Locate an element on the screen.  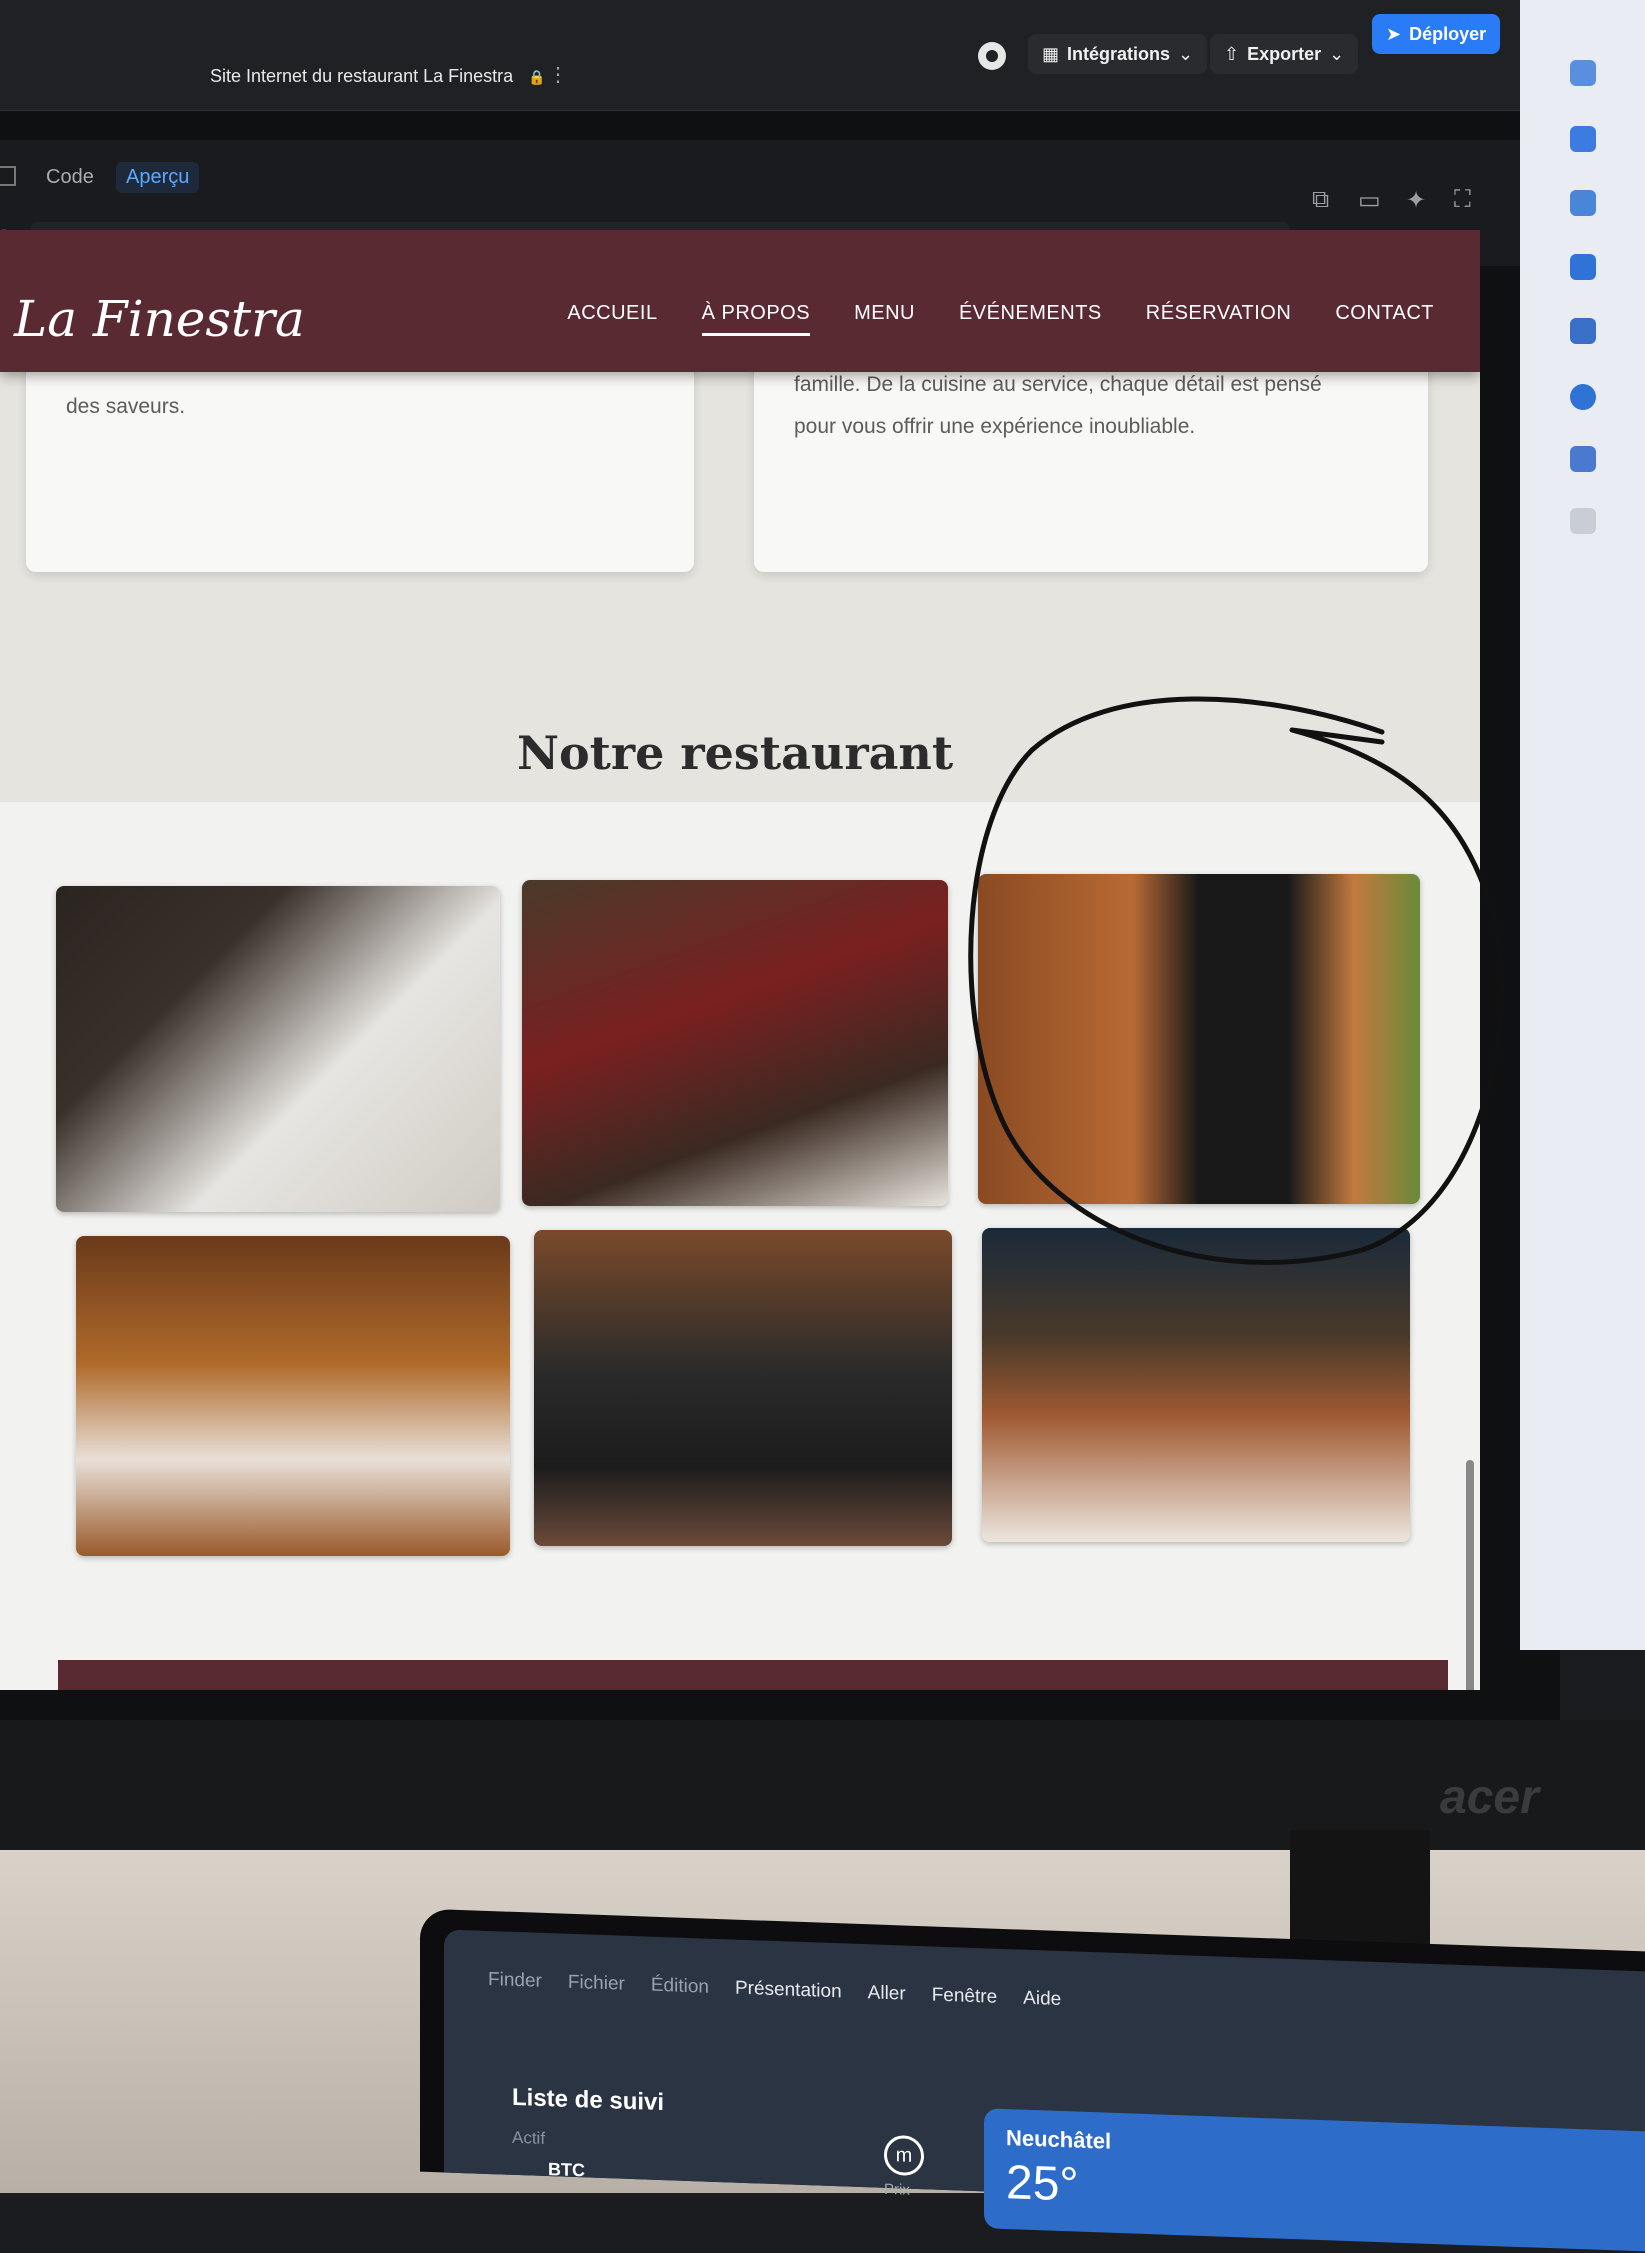
watchlist-title: Liste de suivi is located at coordinates (588, 2100).